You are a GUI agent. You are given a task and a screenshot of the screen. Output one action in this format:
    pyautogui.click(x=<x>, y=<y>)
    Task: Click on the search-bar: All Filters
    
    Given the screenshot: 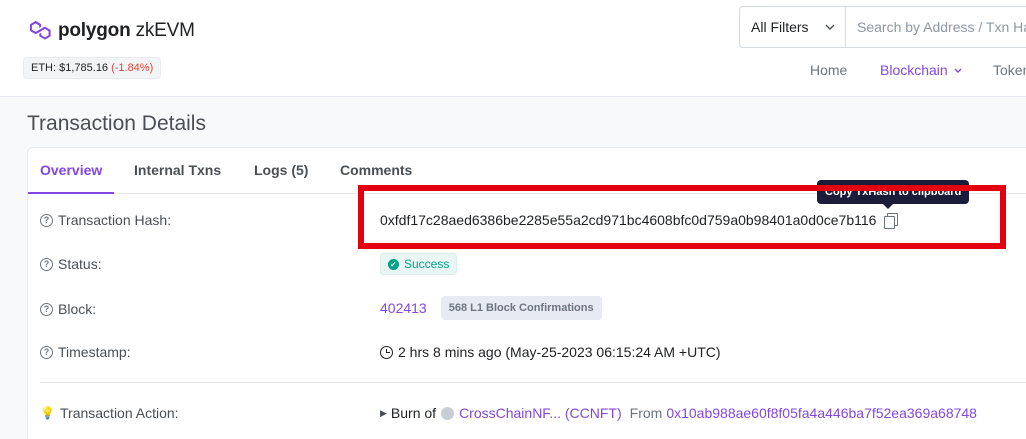 What is the action you would take?
    pyautogui.click(x=882, y=27)
    